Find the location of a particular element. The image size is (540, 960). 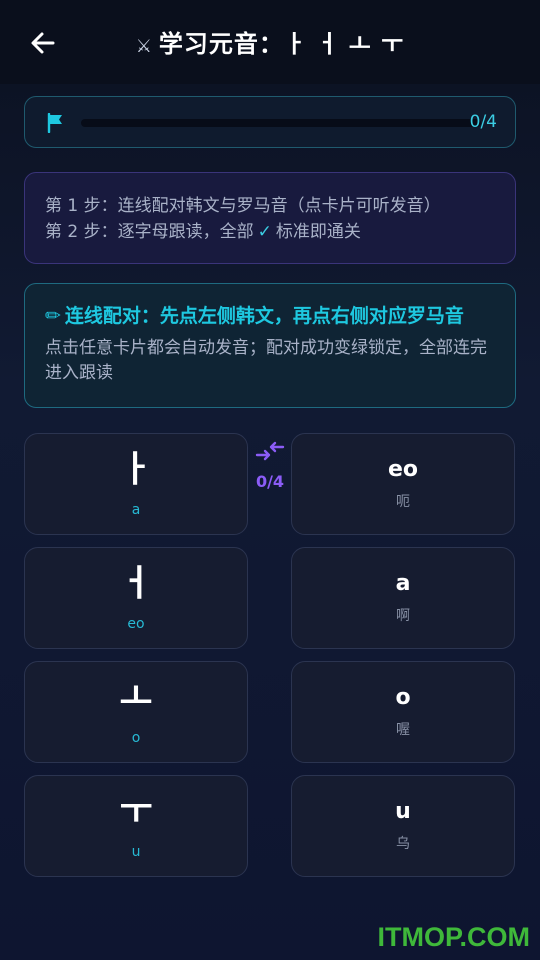

instruction-title: ✏ 连线配对：先点左侧韩文，再点右侧对应罗马音 is located at coordinates (271, 316).